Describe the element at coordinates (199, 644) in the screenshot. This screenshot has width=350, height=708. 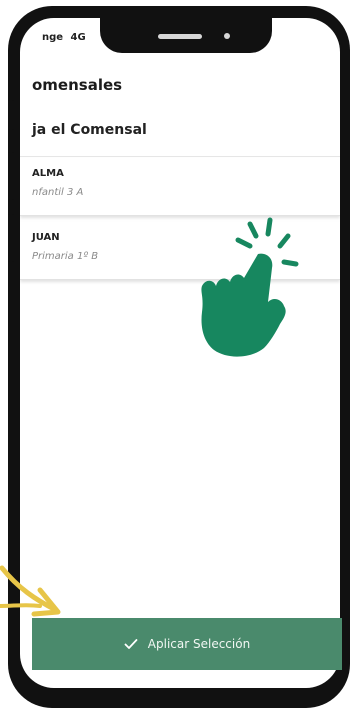
I see `apply-selection-label: Aplicar Selección` at that location.